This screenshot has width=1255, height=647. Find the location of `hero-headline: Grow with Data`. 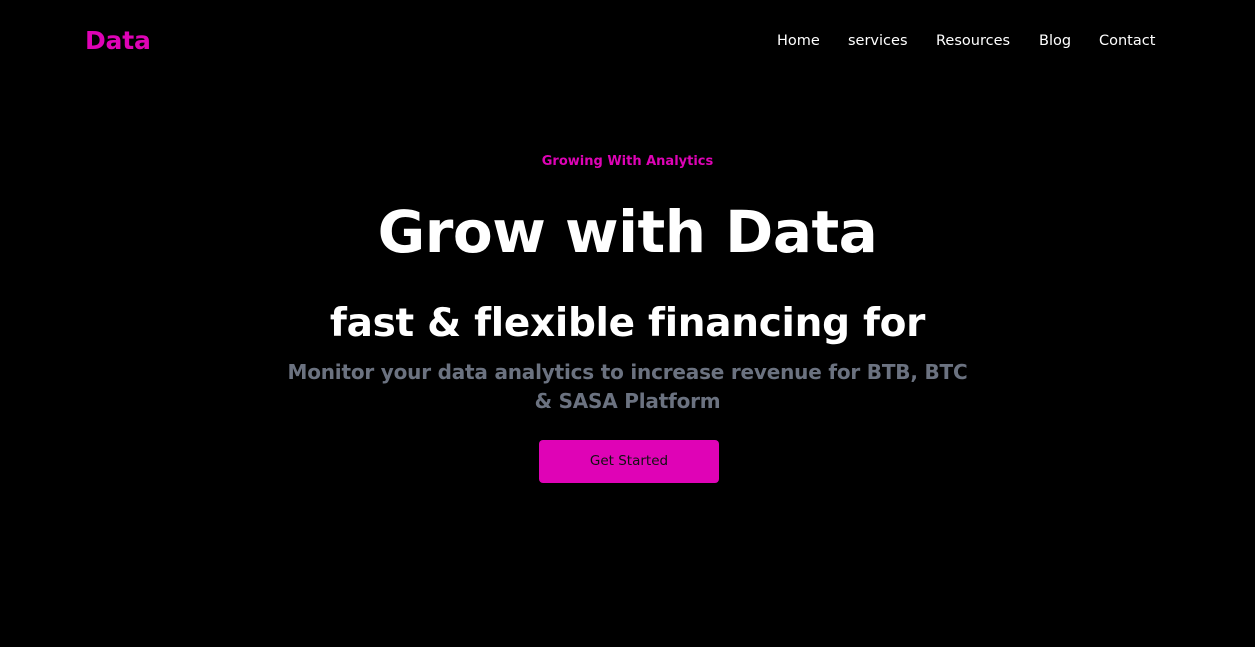

hero-headline: Grow with Data is located at coordinates (627, 232).